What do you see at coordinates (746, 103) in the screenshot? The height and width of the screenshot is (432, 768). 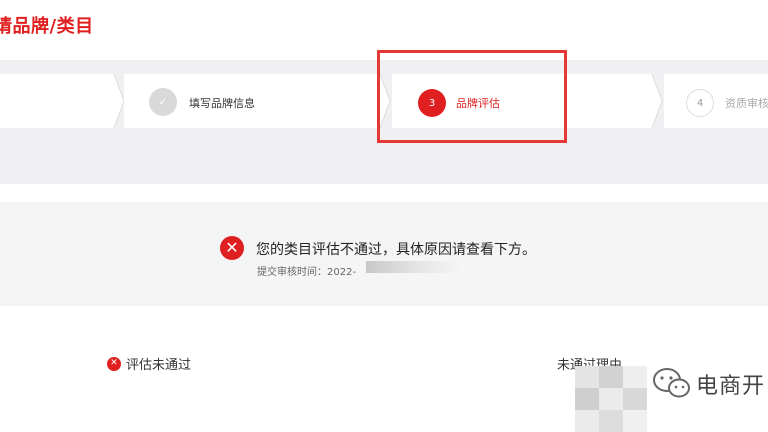 I see `step-4-label: 资质审核` at bounding box center [746, 103].